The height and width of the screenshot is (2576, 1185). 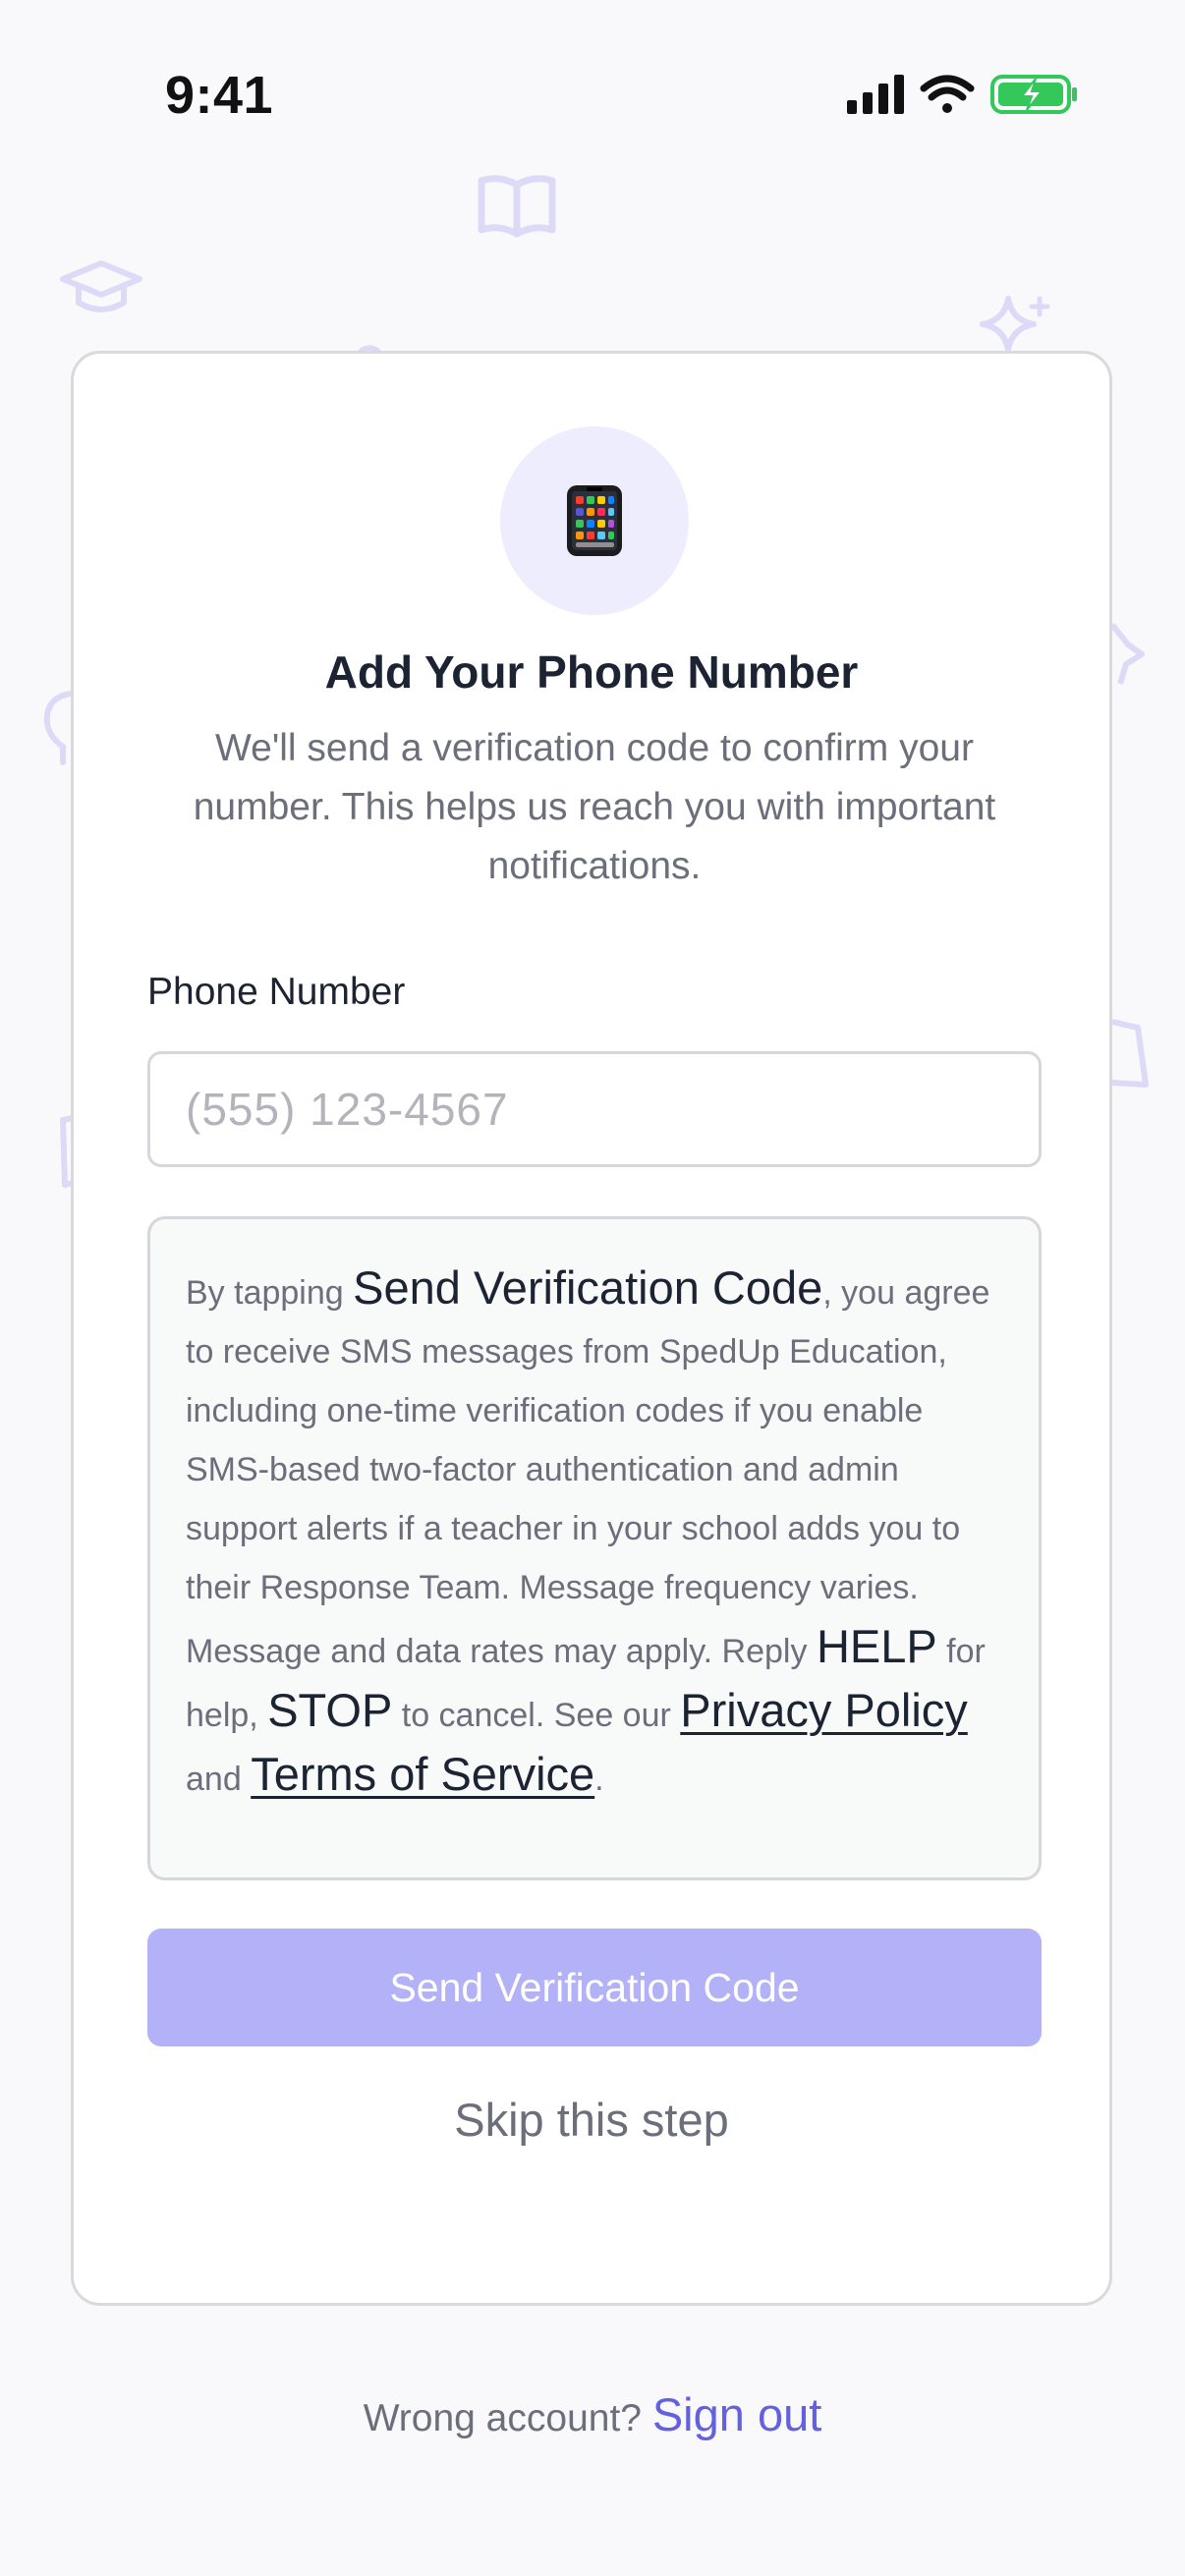 I want to click on book-icon, so click(x=517, y=206).